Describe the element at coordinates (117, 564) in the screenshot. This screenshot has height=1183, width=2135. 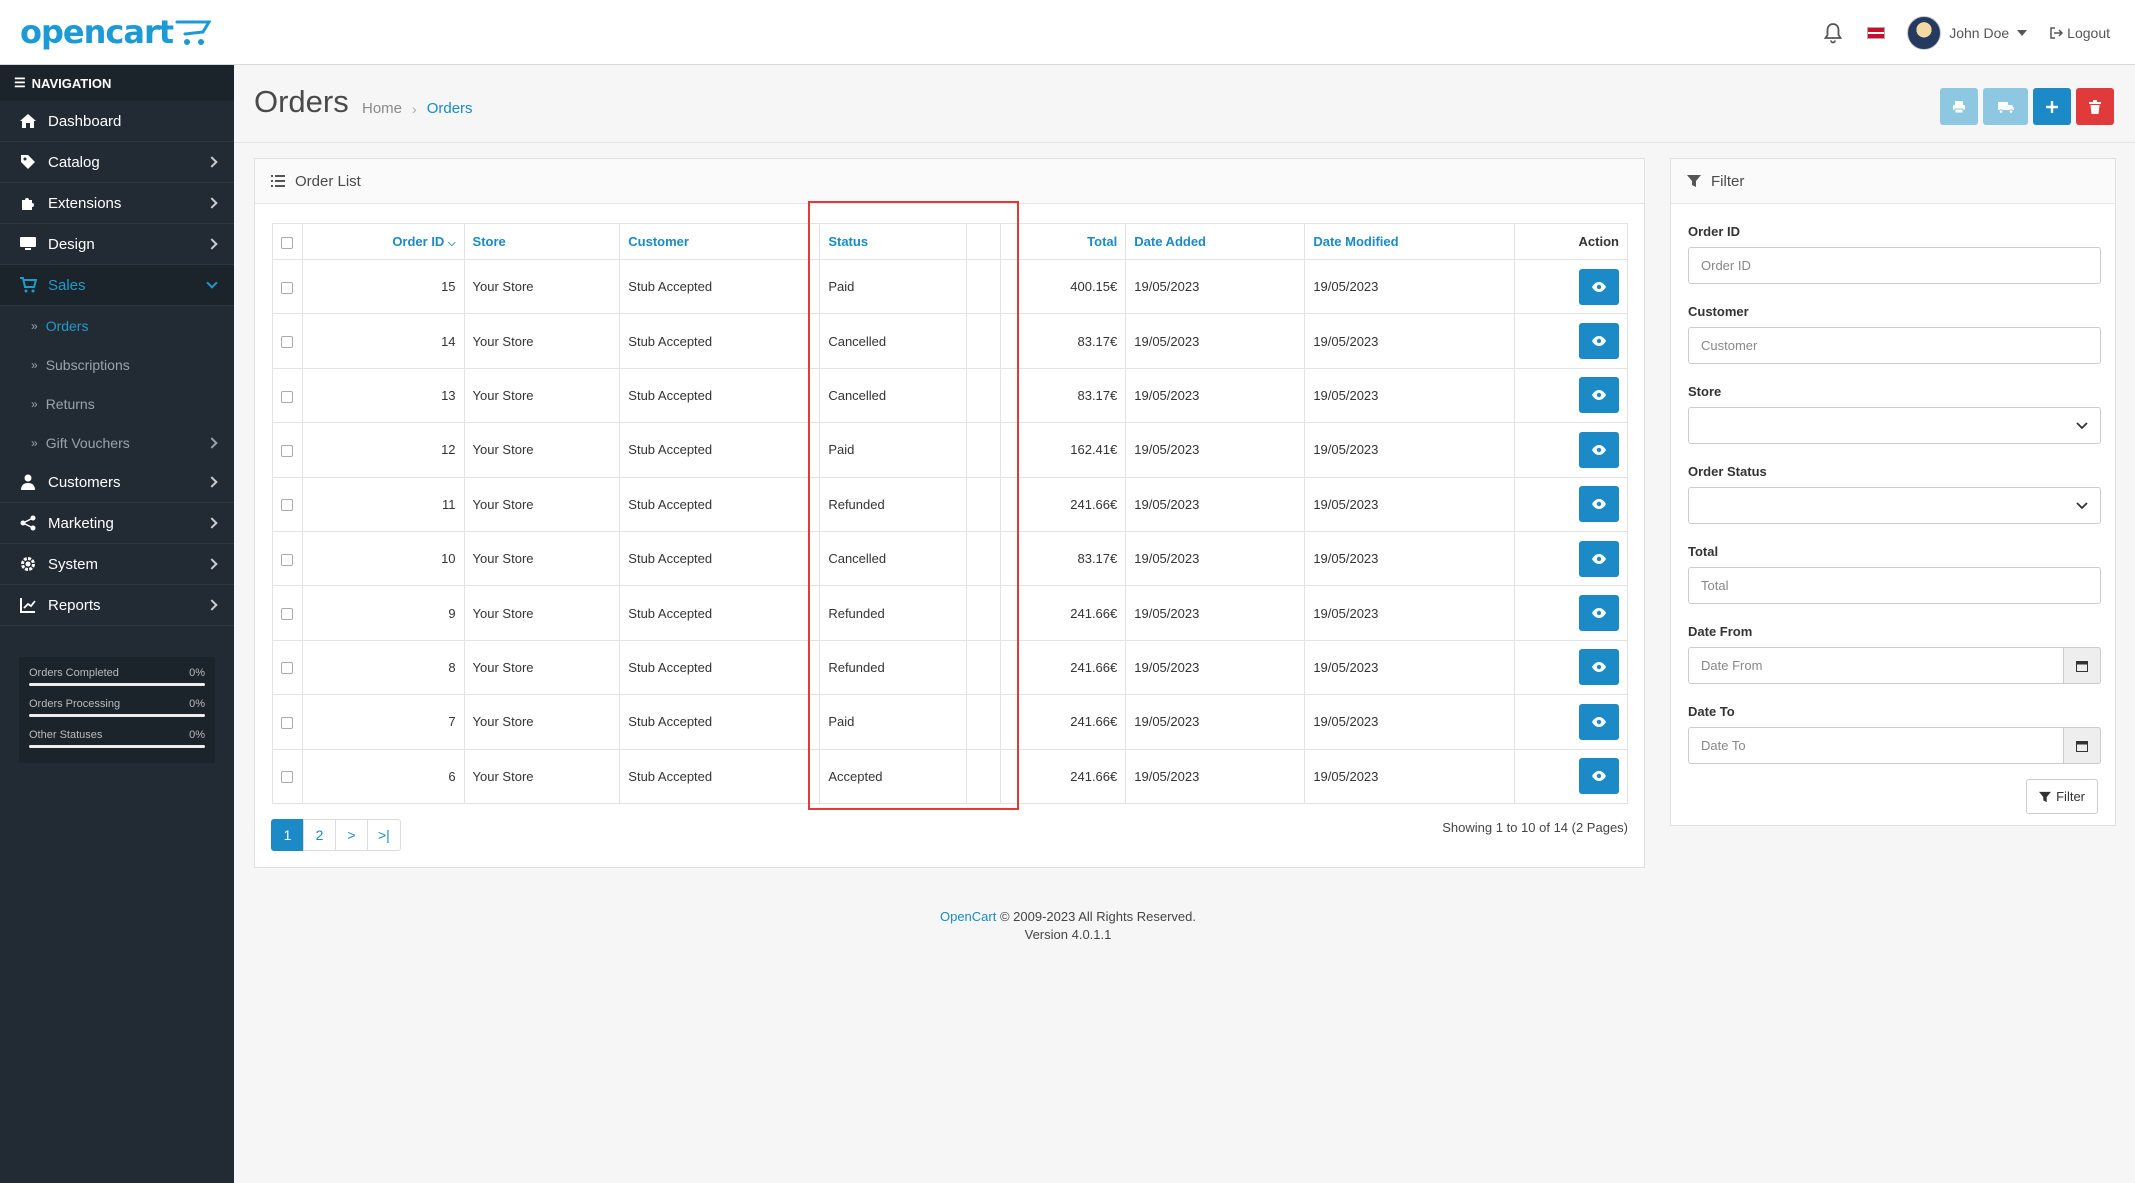
I see `sidebar-item-system: System` at that location.